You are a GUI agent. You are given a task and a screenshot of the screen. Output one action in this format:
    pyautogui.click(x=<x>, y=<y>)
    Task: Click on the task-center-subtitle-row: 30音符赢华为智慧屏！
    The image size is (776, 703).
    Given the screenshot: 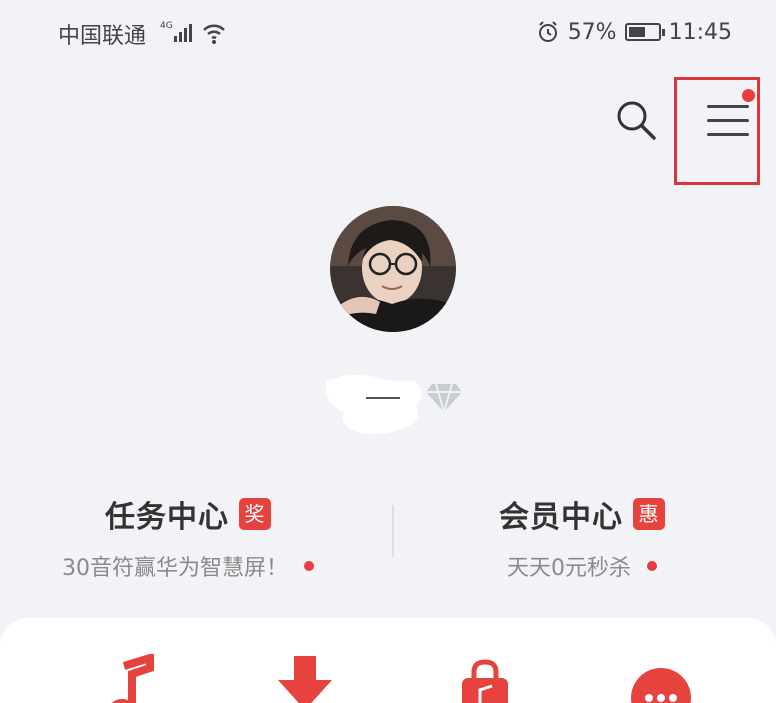 What is the action you would take?
    pyautogui.click(x=188, y=566)
    